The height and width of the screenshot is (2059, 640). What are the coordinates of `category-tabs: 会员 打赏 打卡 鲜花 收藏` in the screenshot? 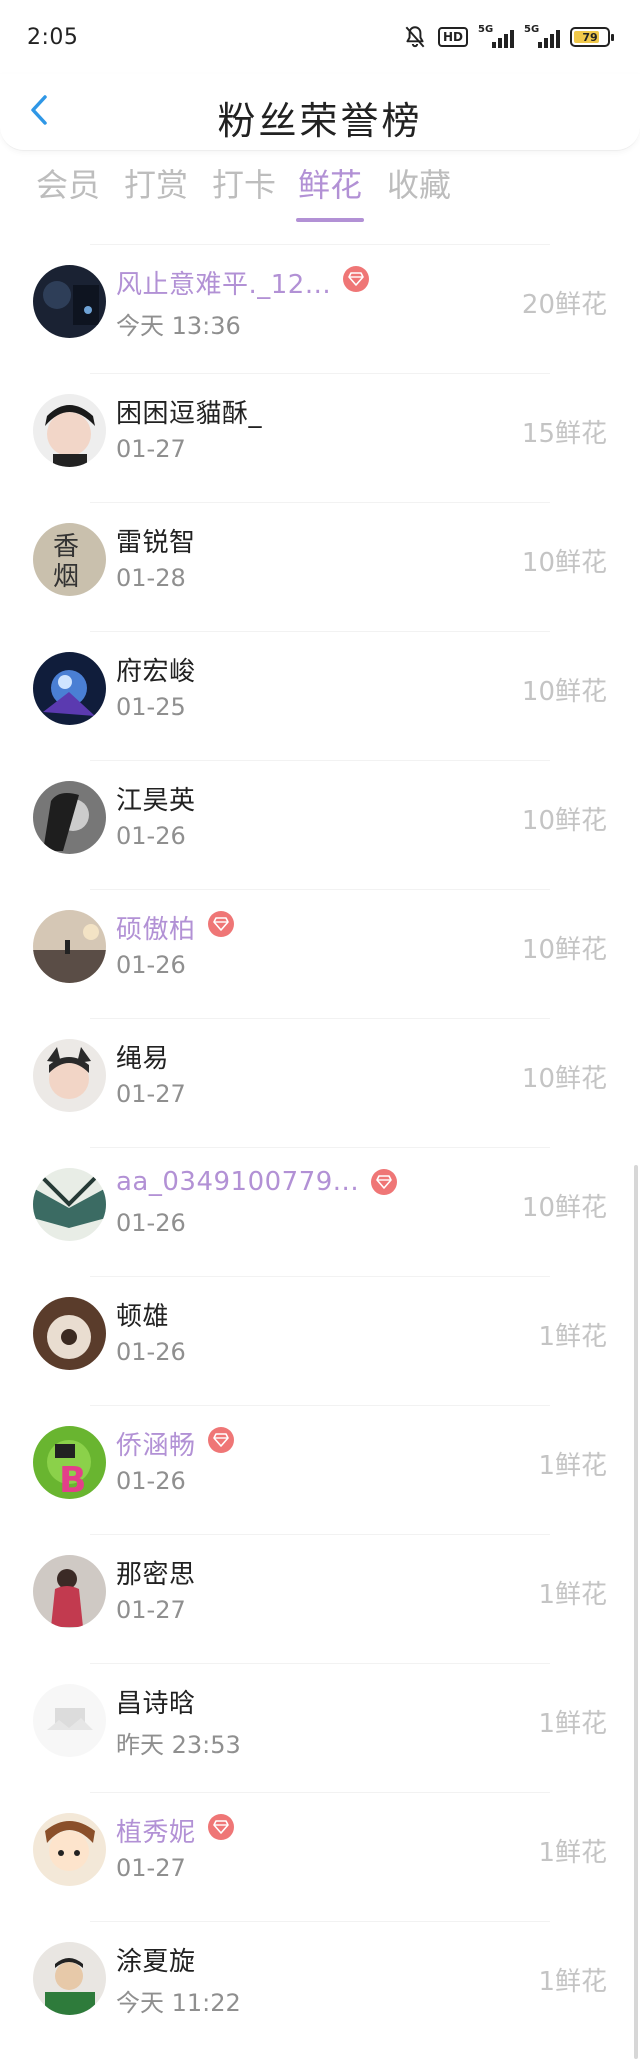 It's located at (320, 195).